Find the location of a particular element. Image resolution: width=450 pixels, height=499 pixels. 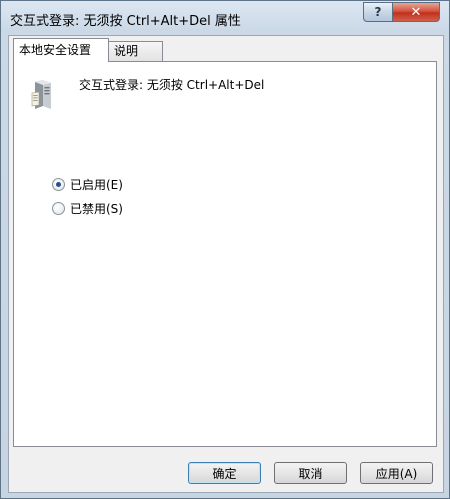

tab-explain: 说明 is located at coordinates (135, 51).